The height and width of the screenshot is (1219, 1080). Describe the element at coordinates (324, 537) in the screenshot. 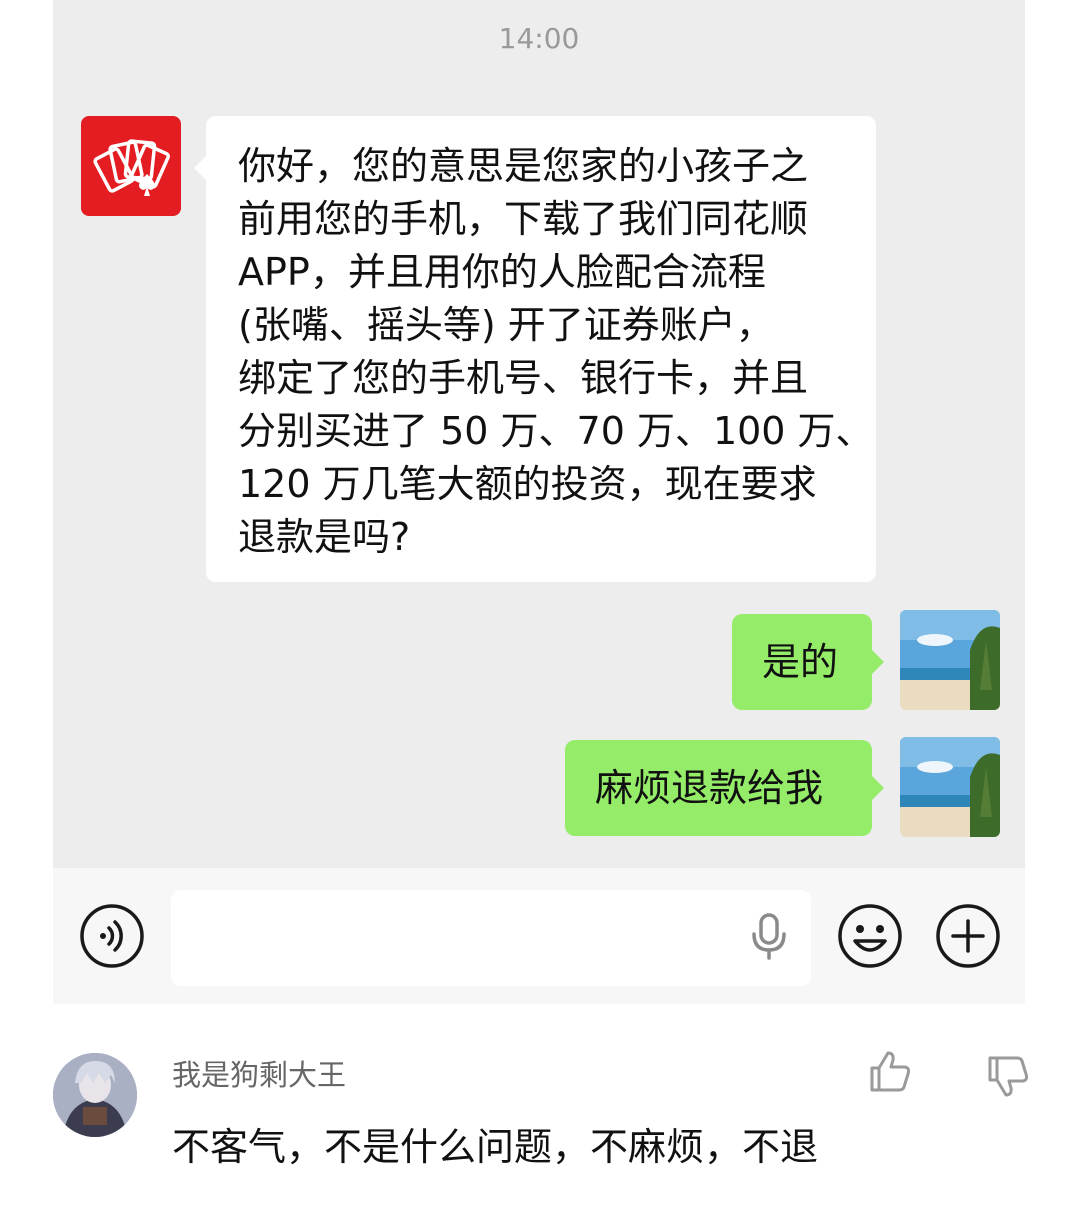

I see `message-line: 退款是吗?` at that location.